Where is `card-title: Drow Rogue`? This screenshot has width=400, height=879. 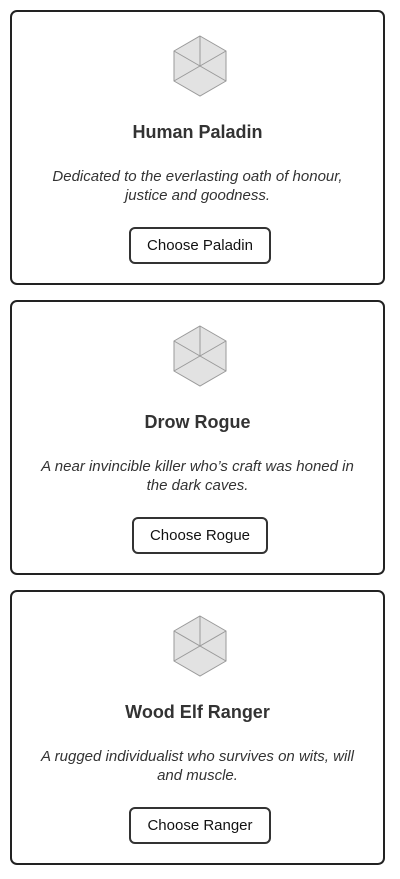 card-title: Drow Rogue is located at coordinates (197, 422).